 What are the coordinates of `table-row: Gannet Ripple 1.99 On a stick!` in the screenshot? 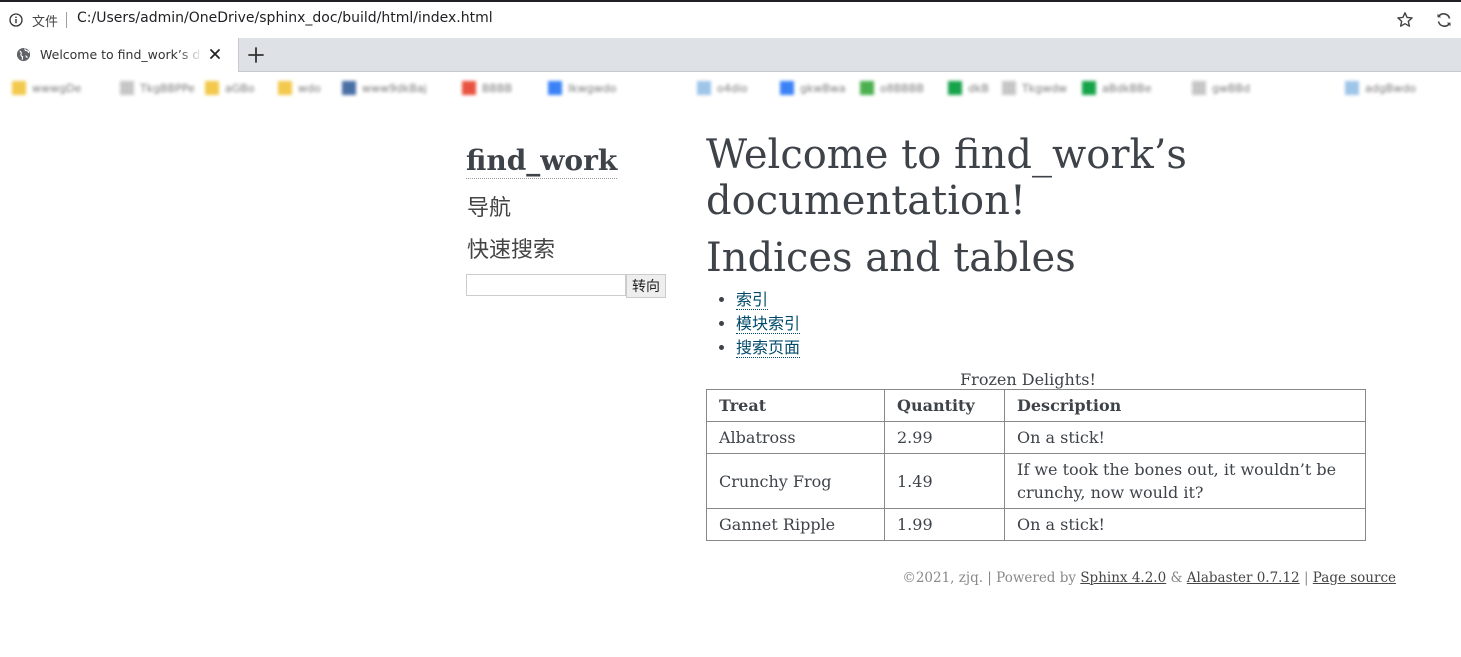 It's located at (1036, 524).